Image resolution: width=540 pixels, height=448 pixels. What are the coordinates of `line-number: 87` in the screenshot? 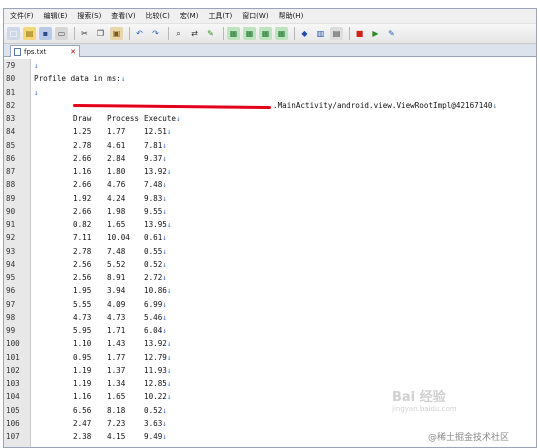 It's located at (11, 171).